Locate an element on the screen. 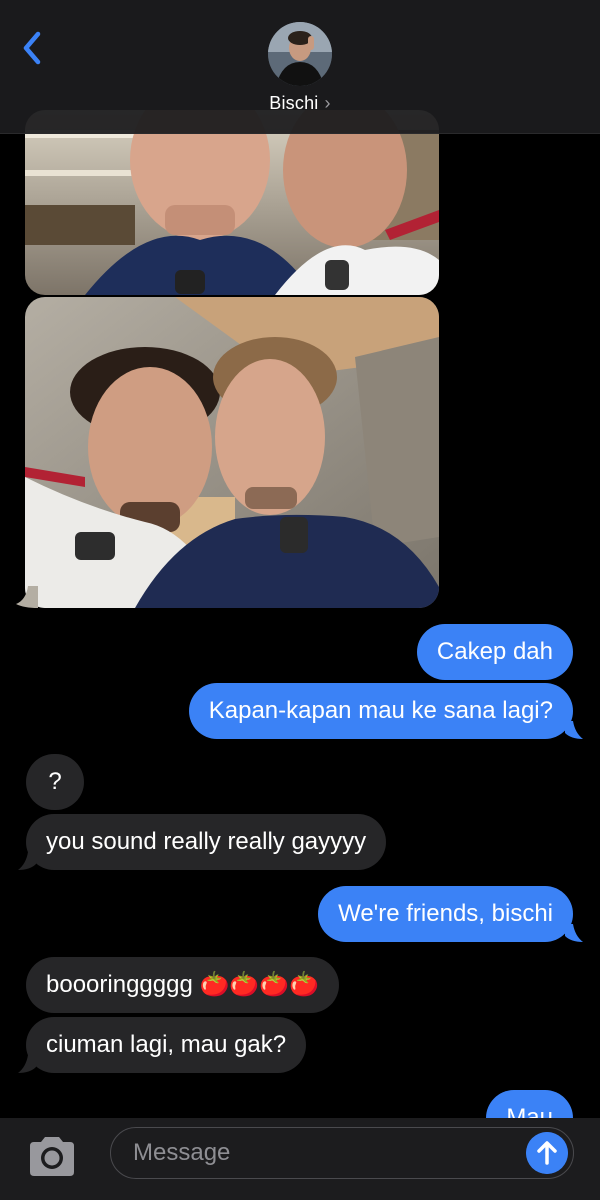  camera-icon is located at coordinates (52, 1156).